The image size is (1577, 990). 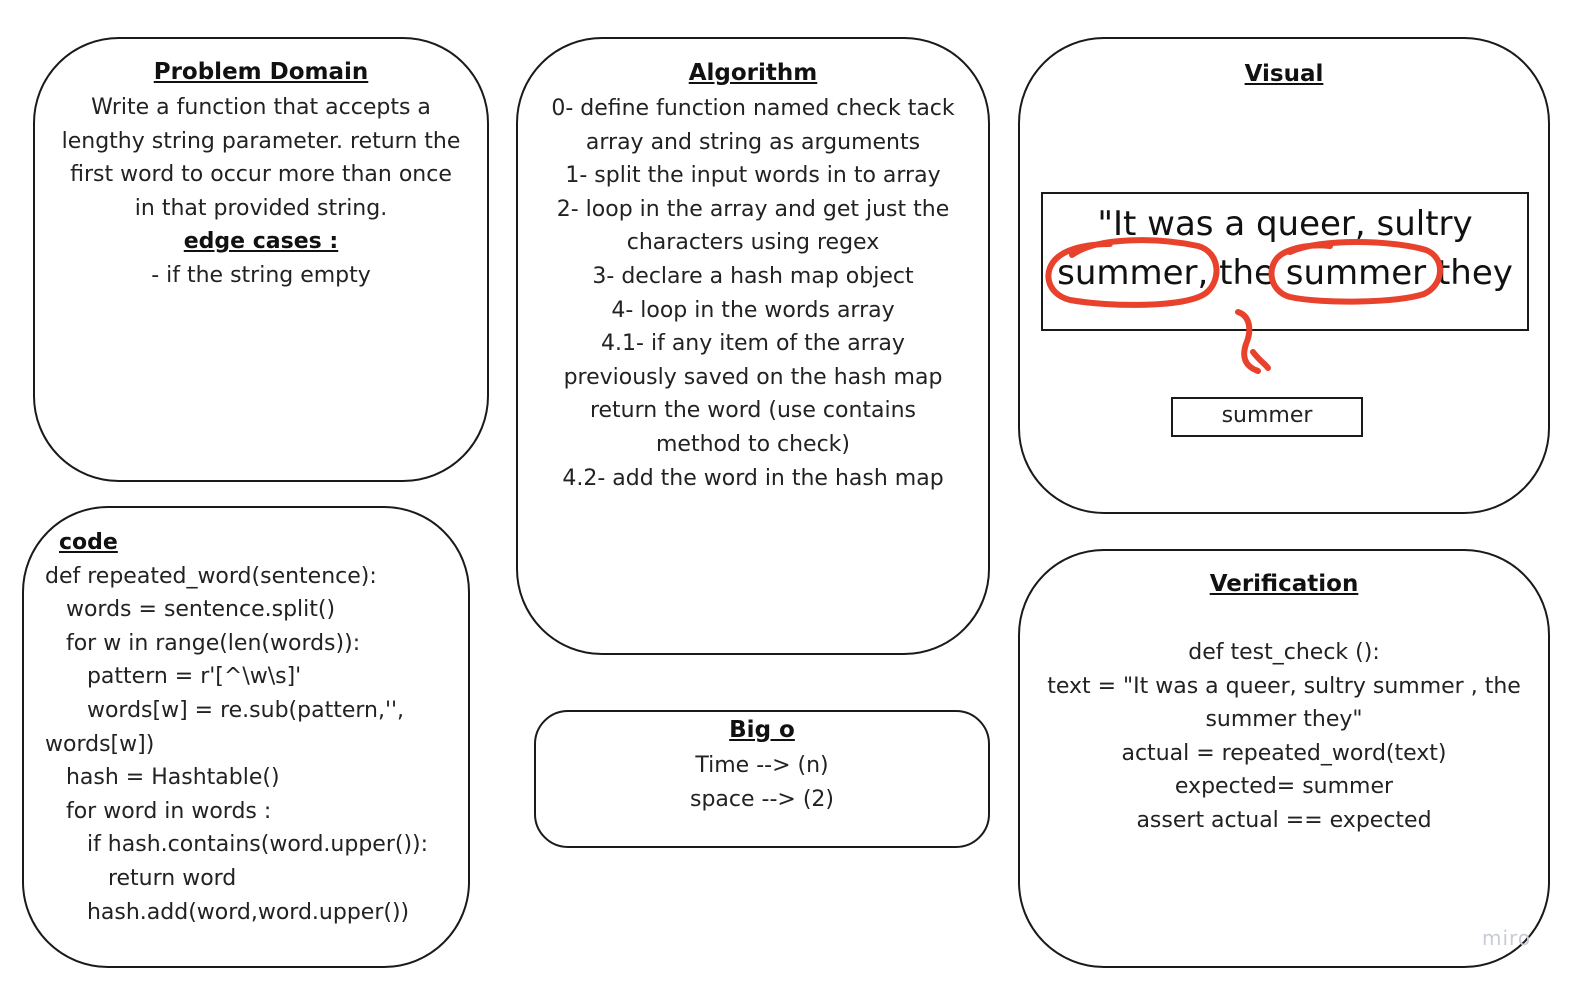 I want to click on algorithm-step: previously saved on the hash map, so click(x=753, y=377).